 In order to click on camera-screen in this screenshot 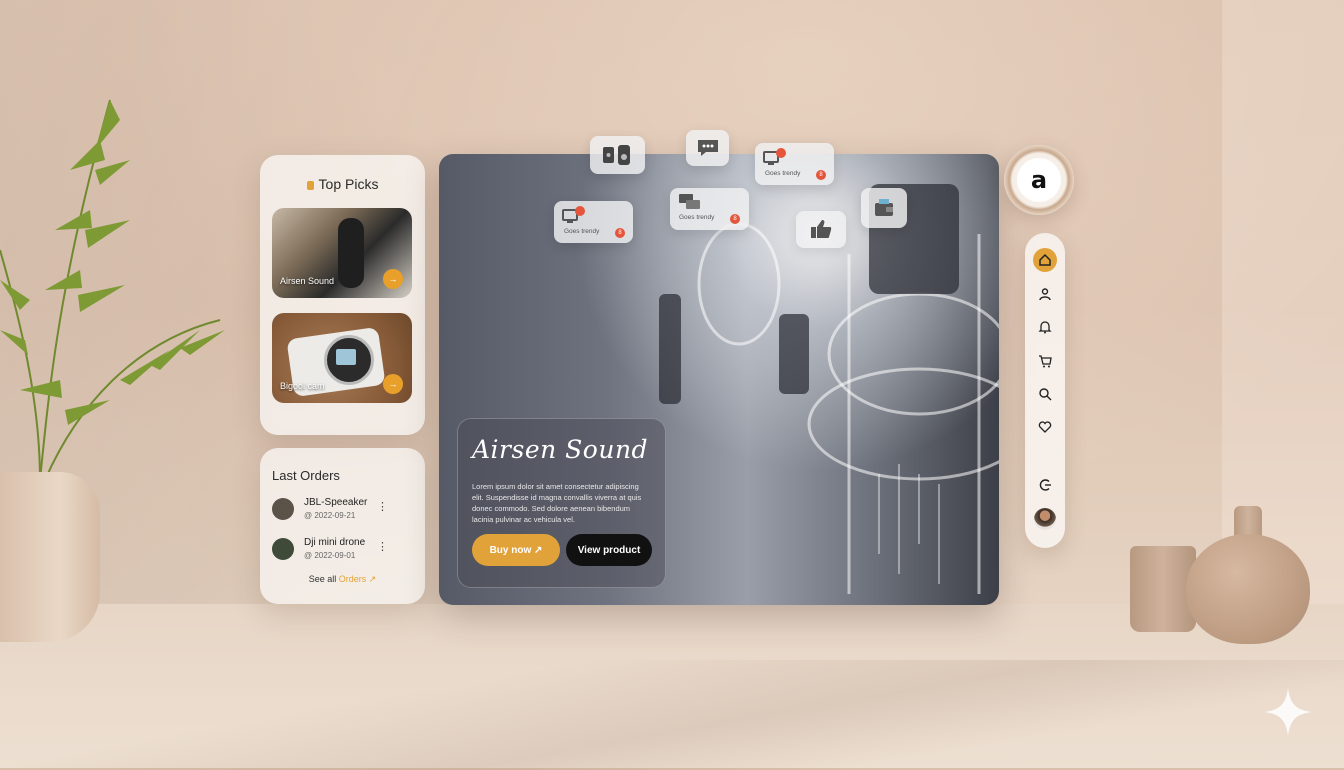, I will do `click(346, 357)`.